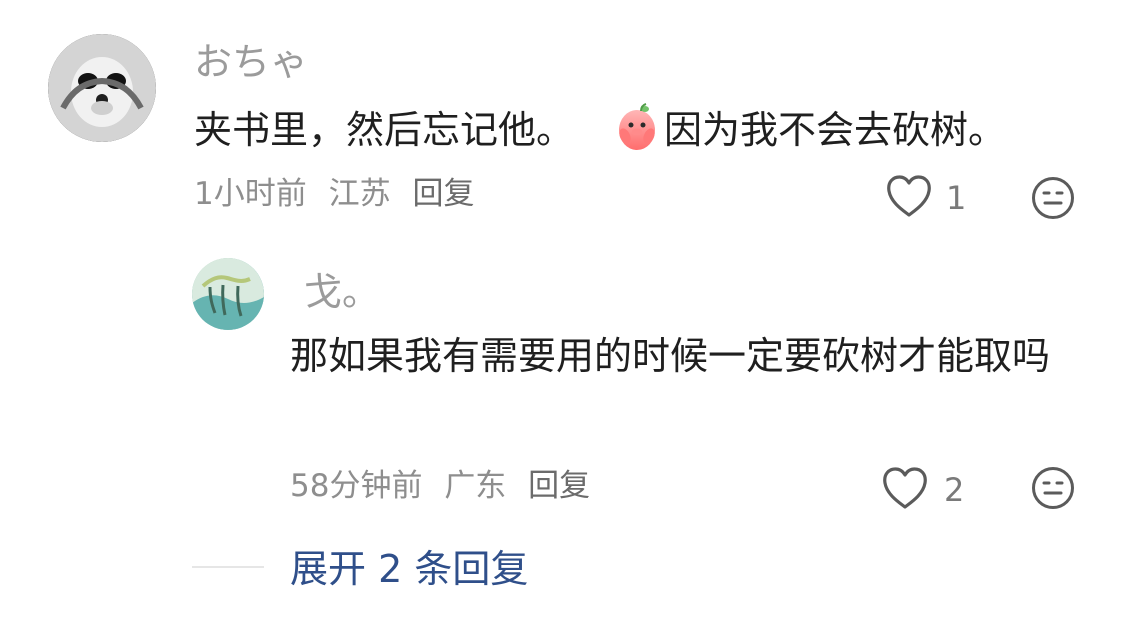 Image resolution: width=1125 pixels, height=634 pixels. I want to click on reply-location: 广东, so click(475, 486).